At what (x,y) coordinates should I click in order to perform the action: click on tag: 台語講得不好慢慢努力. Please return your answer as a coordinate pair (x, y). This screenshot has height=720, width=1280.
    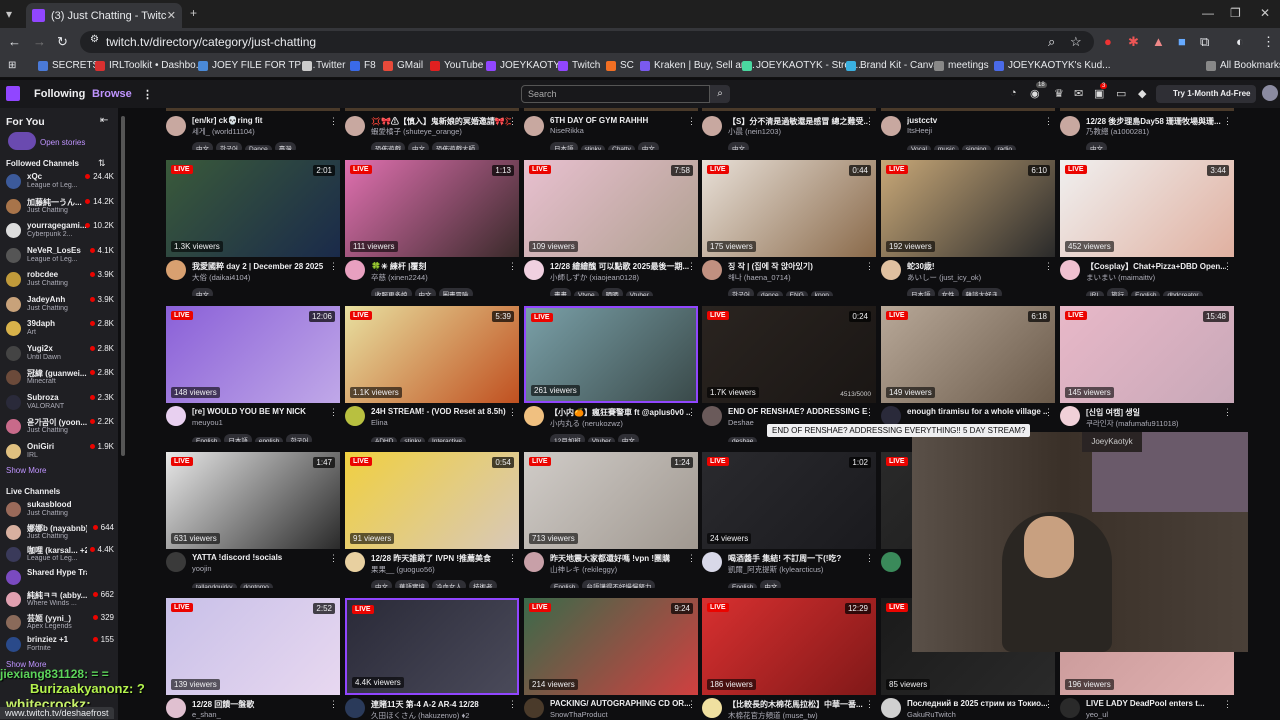
    Looking at the image, I should click on (619, 584).